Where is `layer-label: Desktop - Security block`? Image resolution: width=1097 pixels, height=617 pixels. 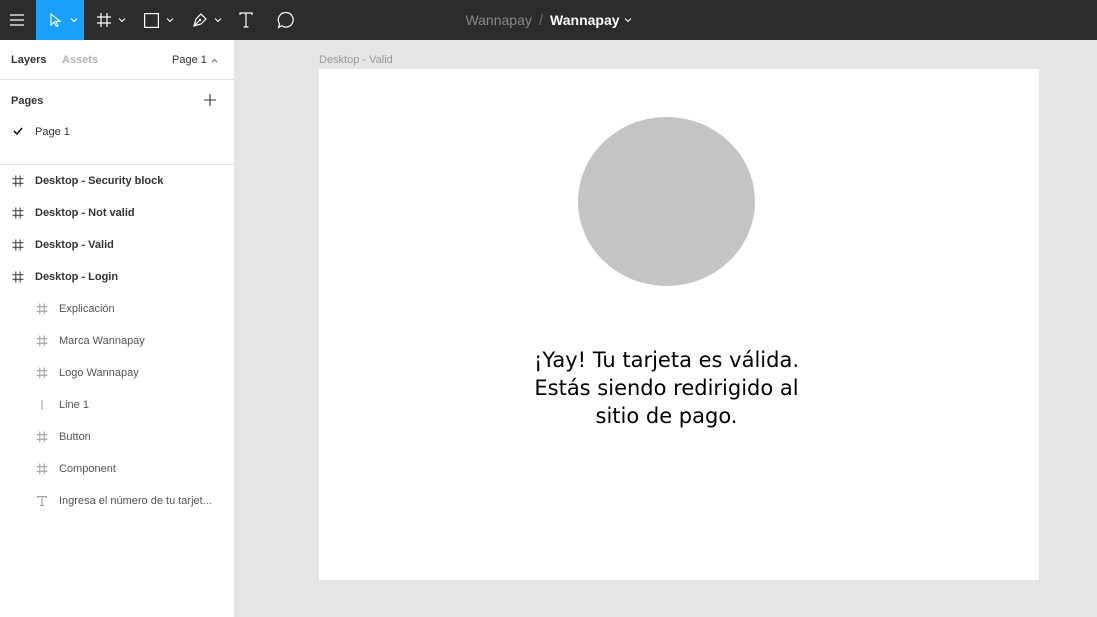 layer-label: Desktop - Security block is located at coordinates (99, 181).